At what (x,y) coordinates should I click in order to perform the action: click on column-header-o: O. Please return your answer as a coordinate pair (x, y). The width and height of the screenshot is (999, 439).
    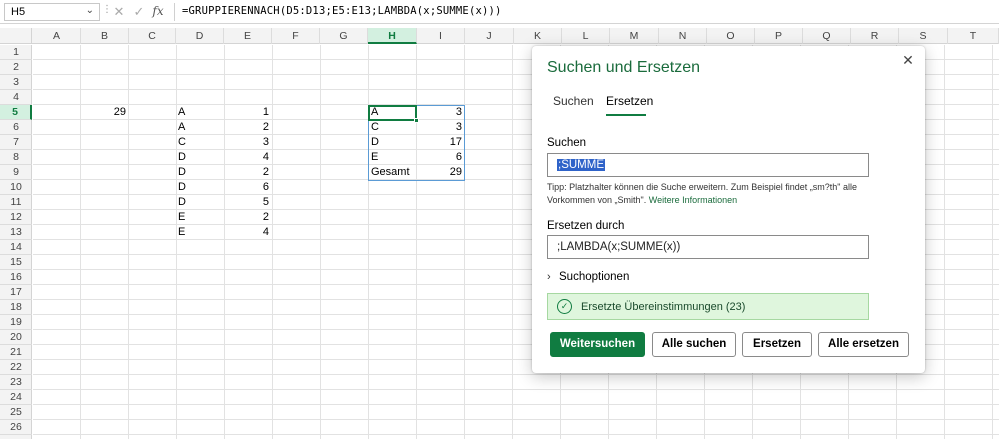
    Looking at the image, I should click on (731, 36).